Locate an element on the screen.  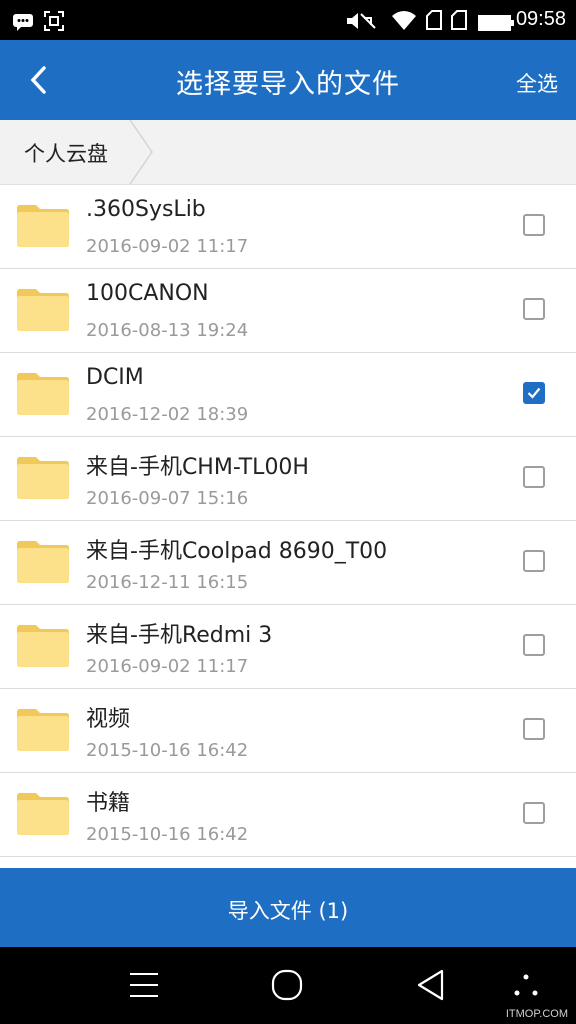
navigation-bar: ITMOP.COM is located at coordinates (288, 985).